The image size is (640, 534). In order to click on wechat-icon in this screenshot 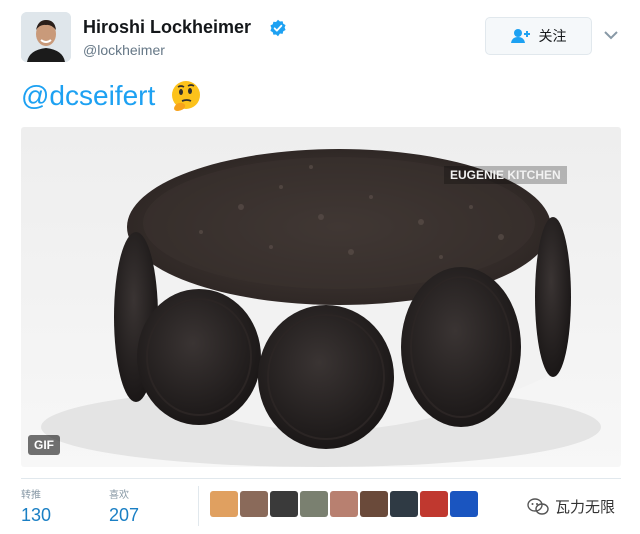, I will do `click(538, 506)`.